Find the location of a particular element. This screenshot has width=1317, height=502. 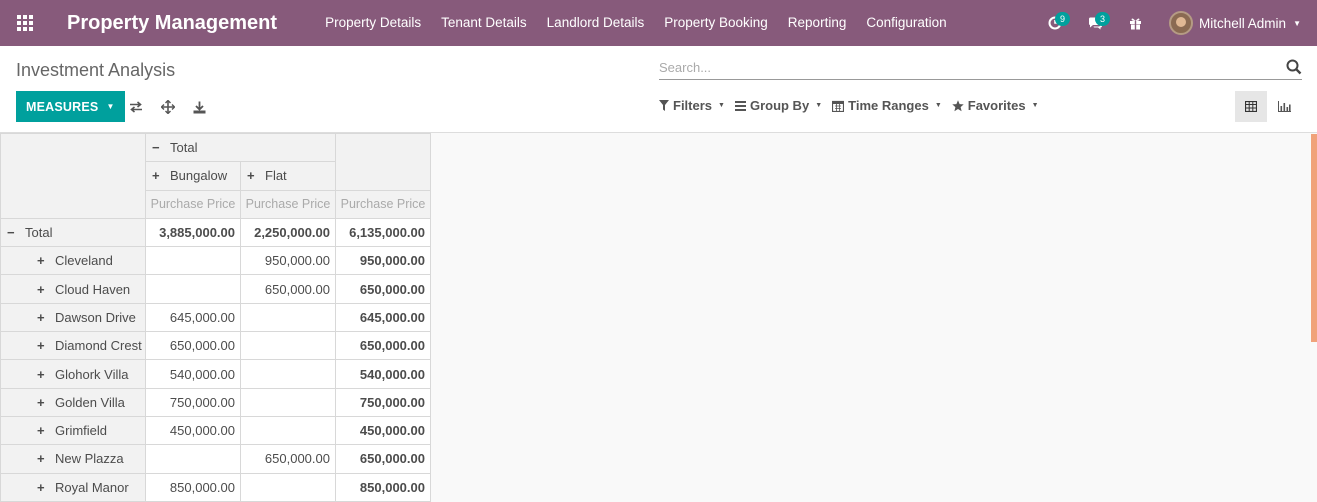

avatar is located at coordinates (1181, 23).